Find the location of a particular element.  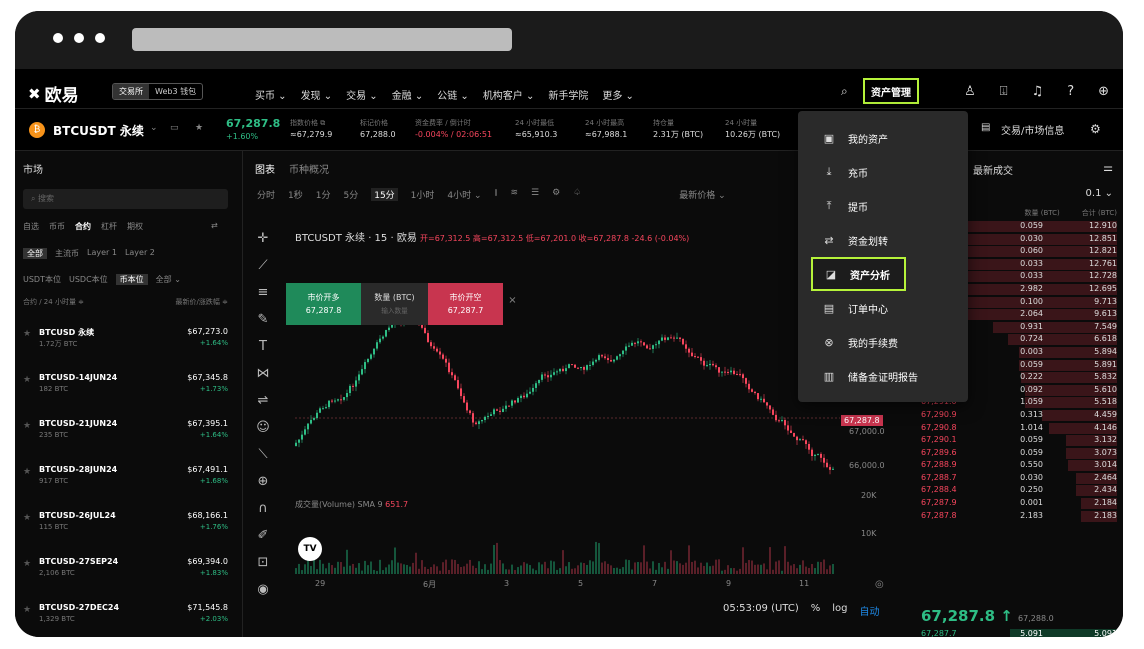

search-icon: ⌕ is located at coordinates (844, 91).